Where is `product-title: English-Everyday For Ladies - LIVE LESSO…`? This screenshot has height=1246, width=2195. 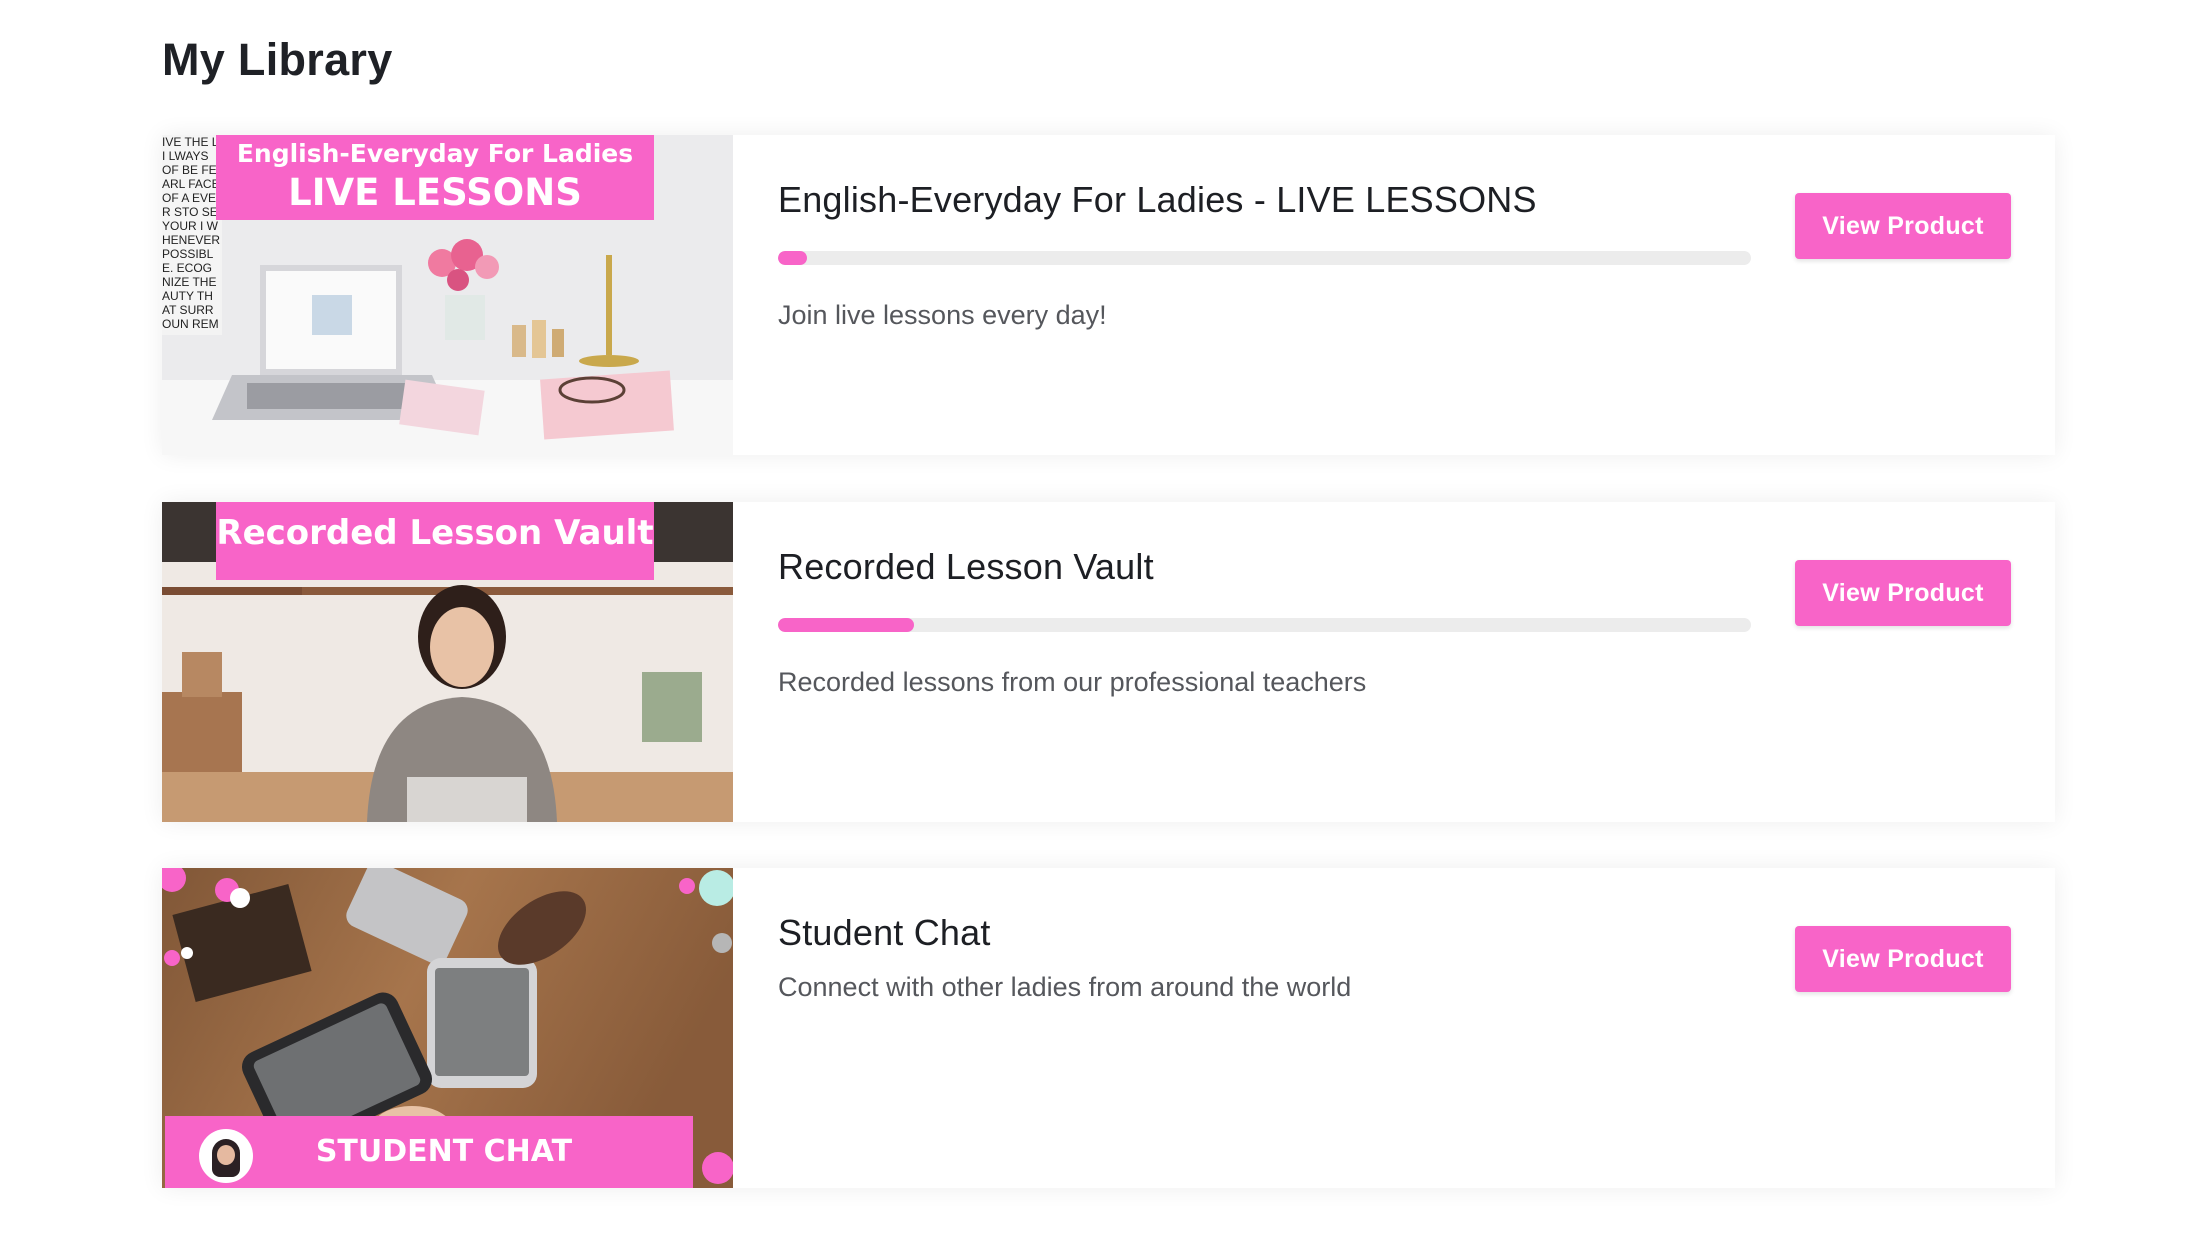 product-title: English-Everyday For Ladies - LIVE LESSO… is located at coordinates (1157, 200).